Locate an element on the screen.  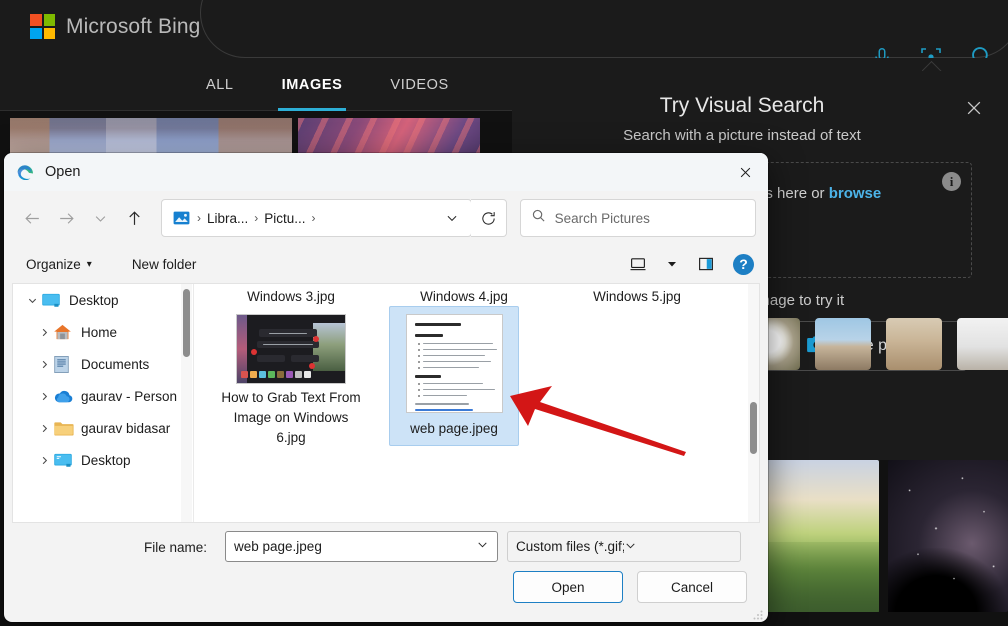
microsoft-logo-icon is located at coordinates (42, 26).